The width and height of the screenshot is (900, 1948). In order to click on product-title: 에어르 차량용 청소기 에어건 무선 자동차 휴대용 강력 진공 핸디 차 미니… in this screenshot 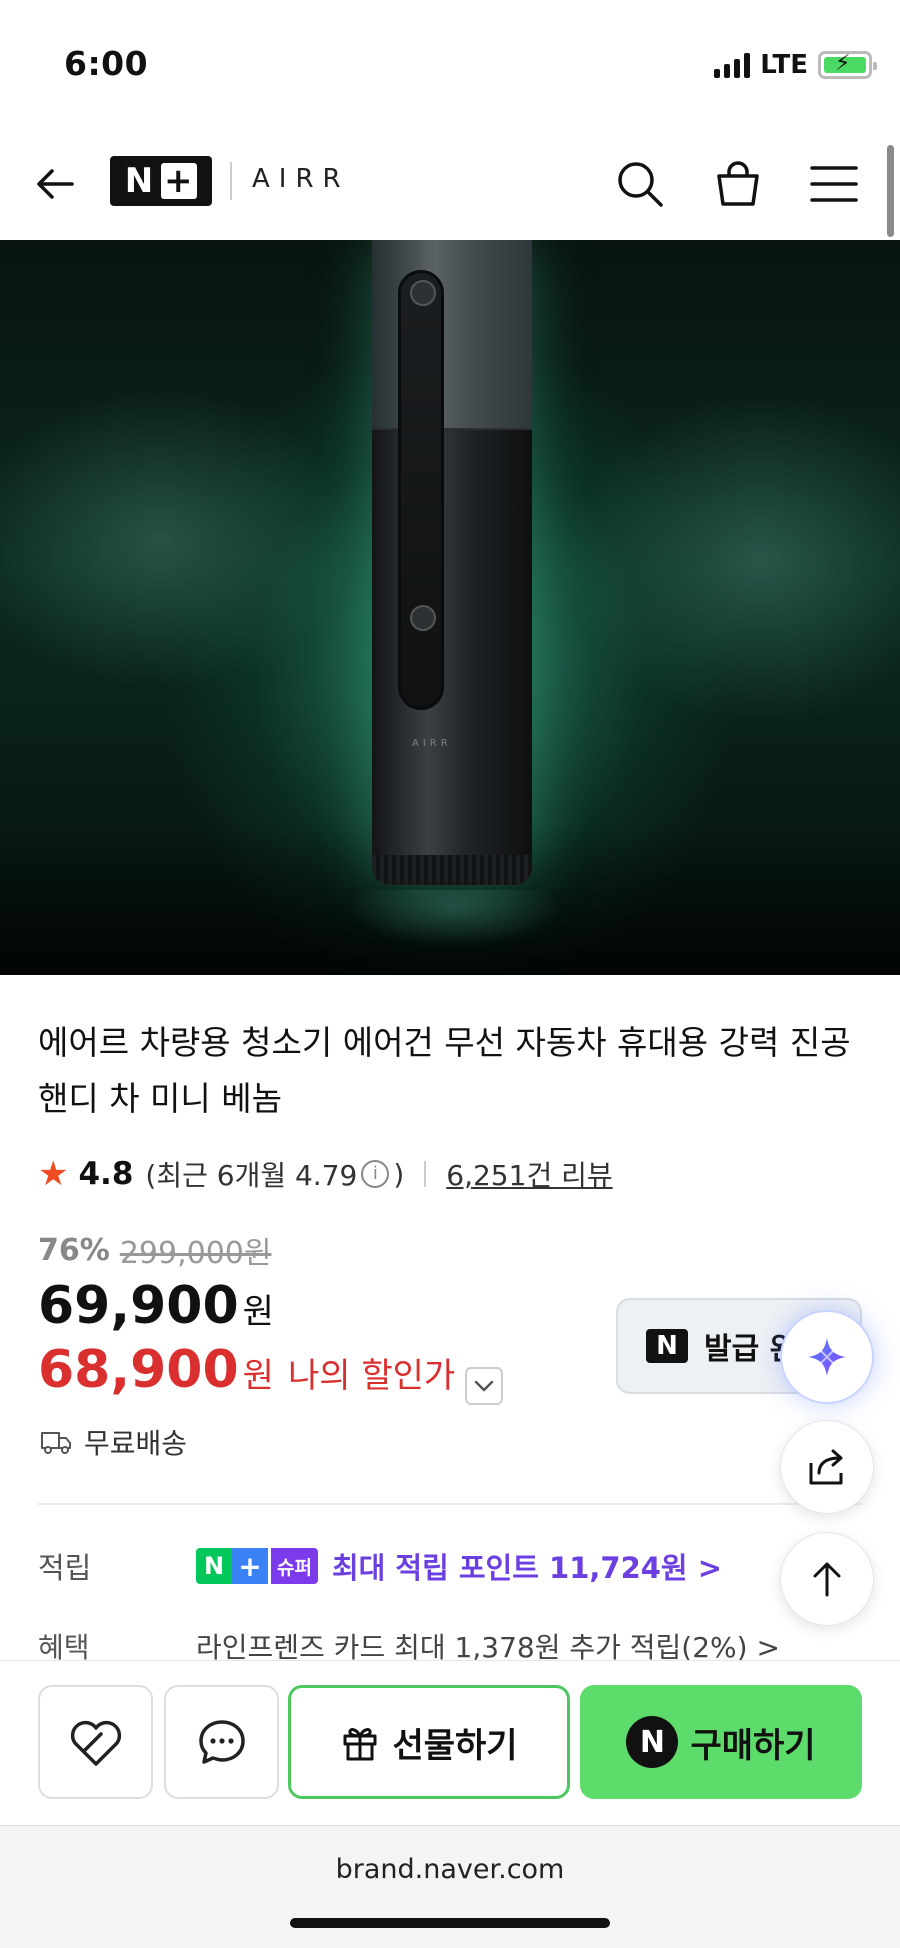, I will do `click(444, 1070)`.